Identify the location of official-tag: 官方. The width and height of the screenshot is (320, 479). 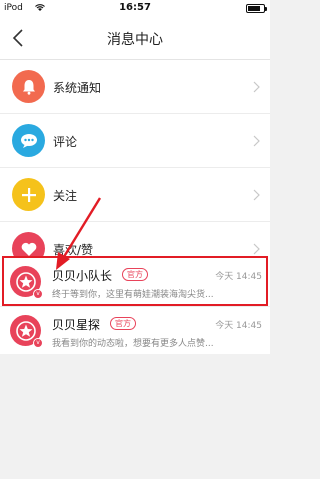
(123, 323).